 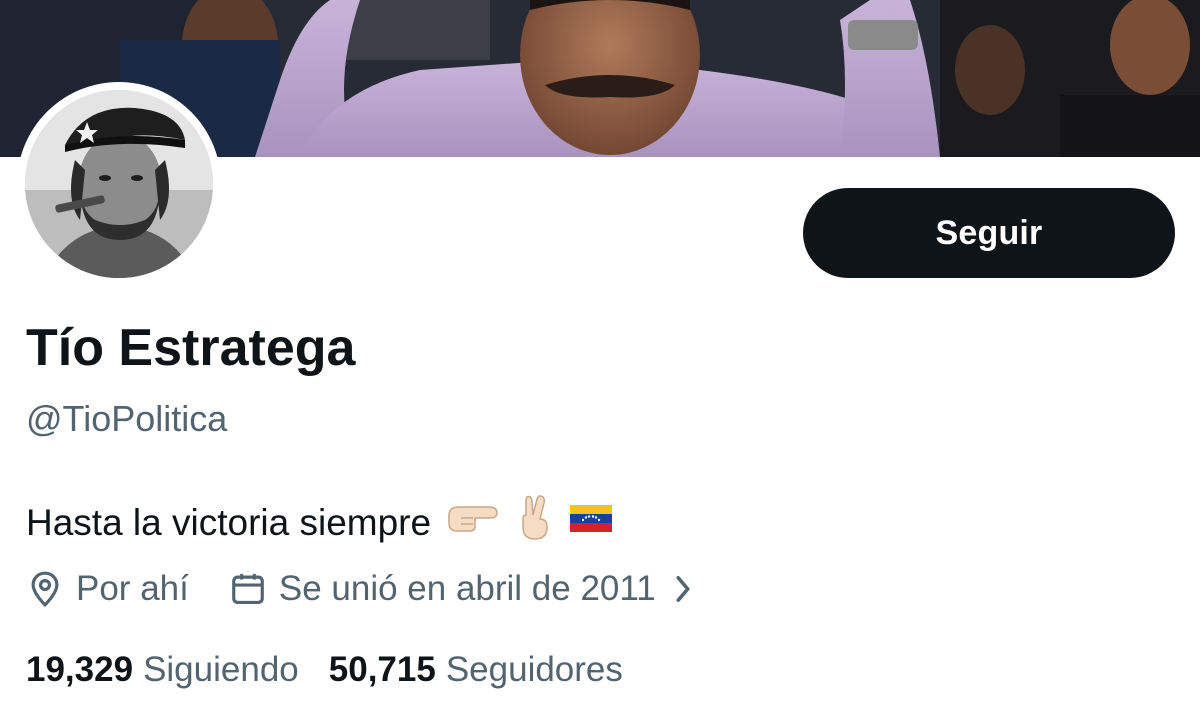 What do you see at coordinates (221, 669) in the screenshot?
I see `following-label: Siguiendo` at bounding box center [221, 669].